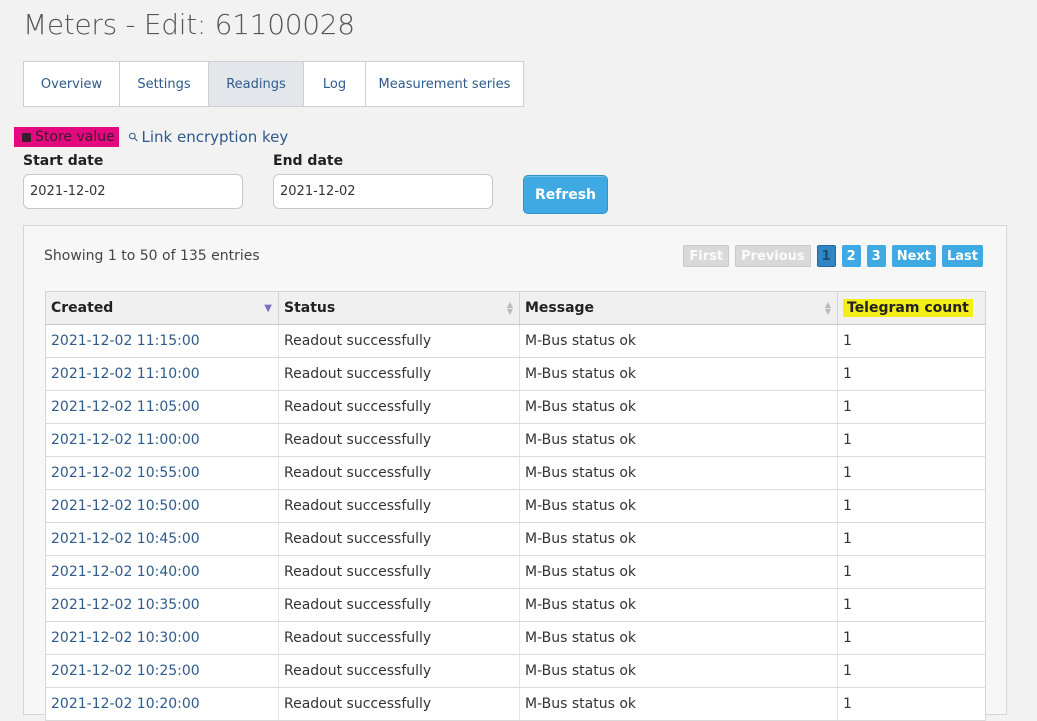  I want to click on column-telegram-count-label: Telegram count, so click(908, 308).